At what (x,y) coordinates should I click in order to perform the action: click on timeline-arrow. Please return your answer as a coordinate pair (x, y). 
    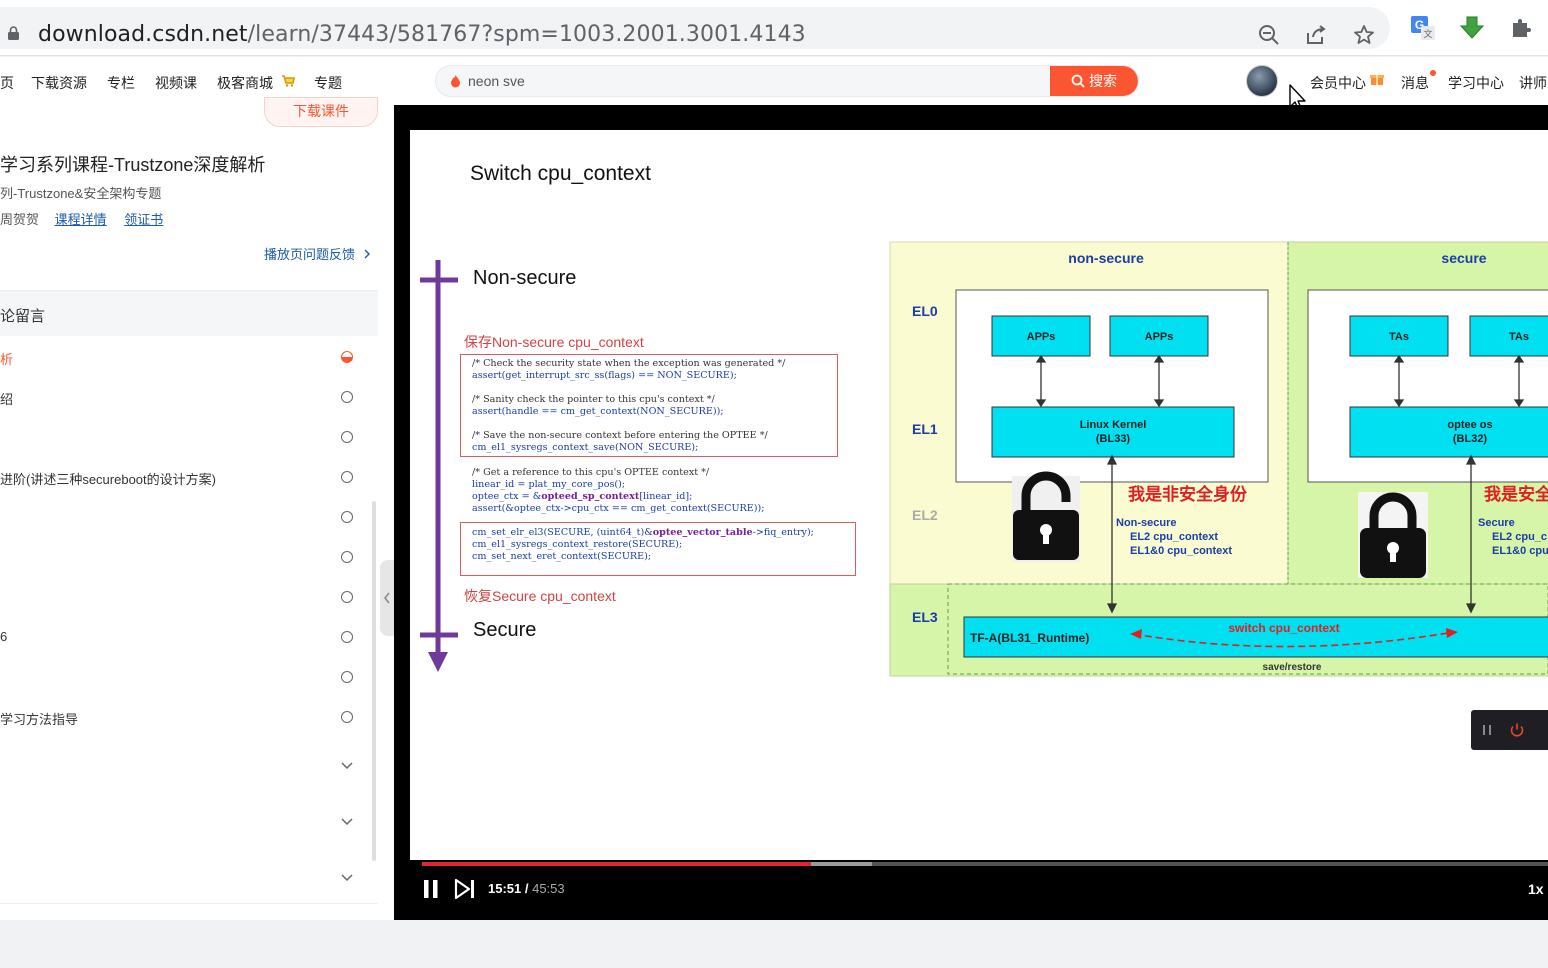
    Looking at the image, I should click on (439, 466).